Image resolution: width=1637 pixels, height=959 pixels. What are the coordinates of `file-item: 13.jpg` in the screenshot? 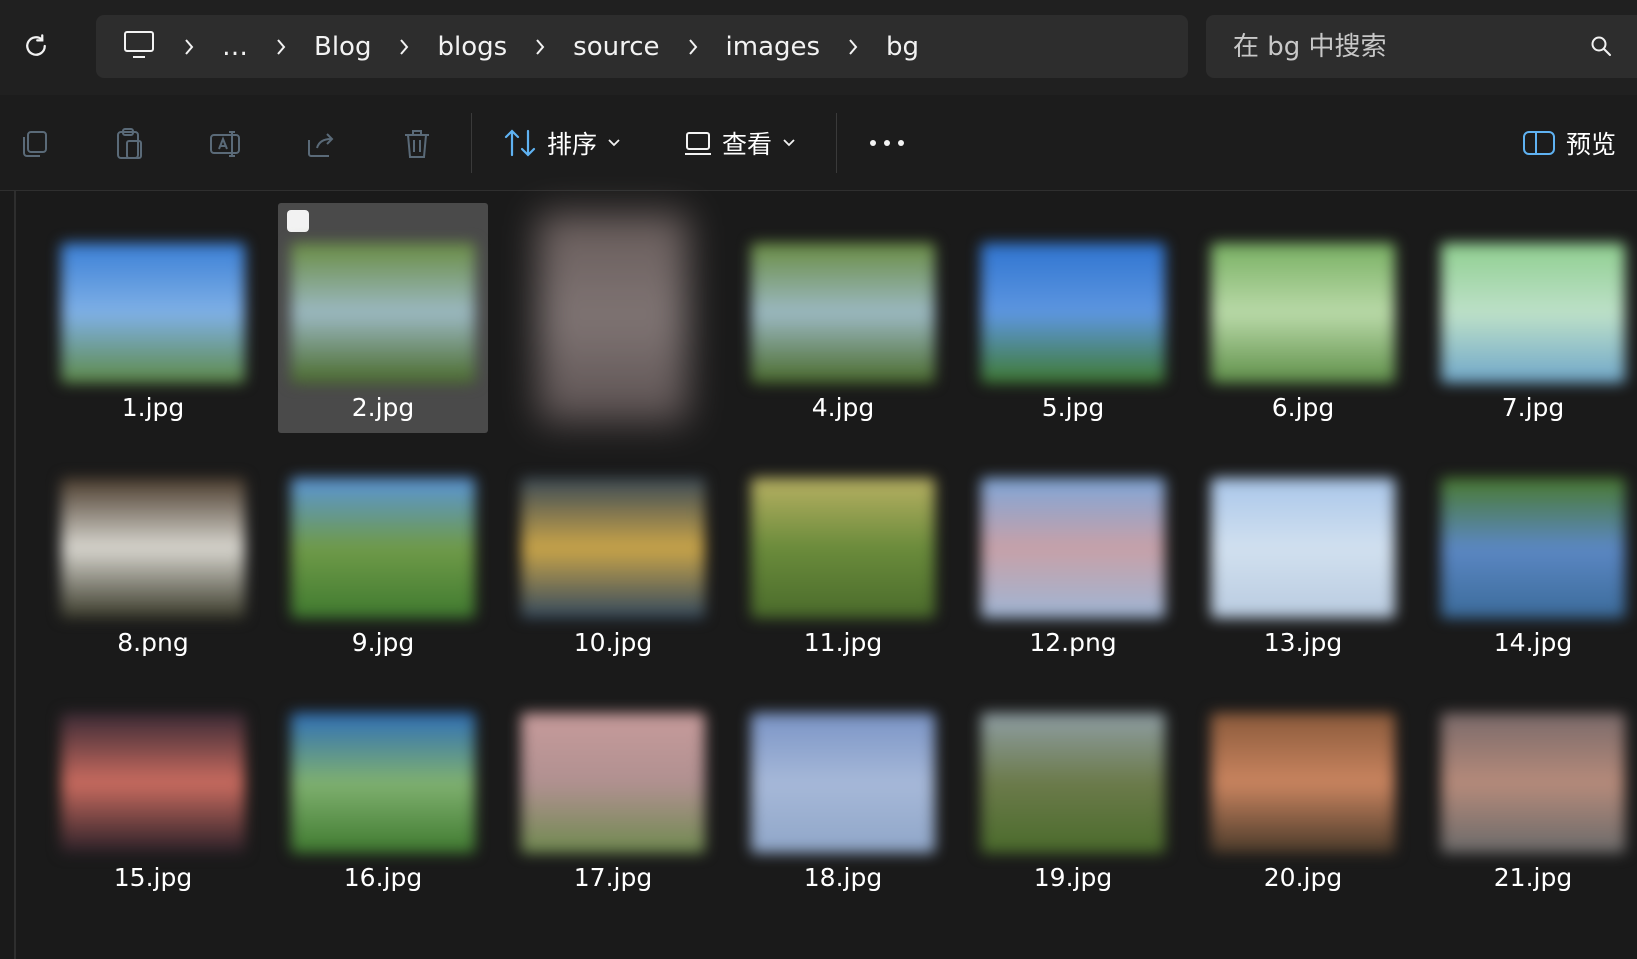 It's located at (1303, 553).